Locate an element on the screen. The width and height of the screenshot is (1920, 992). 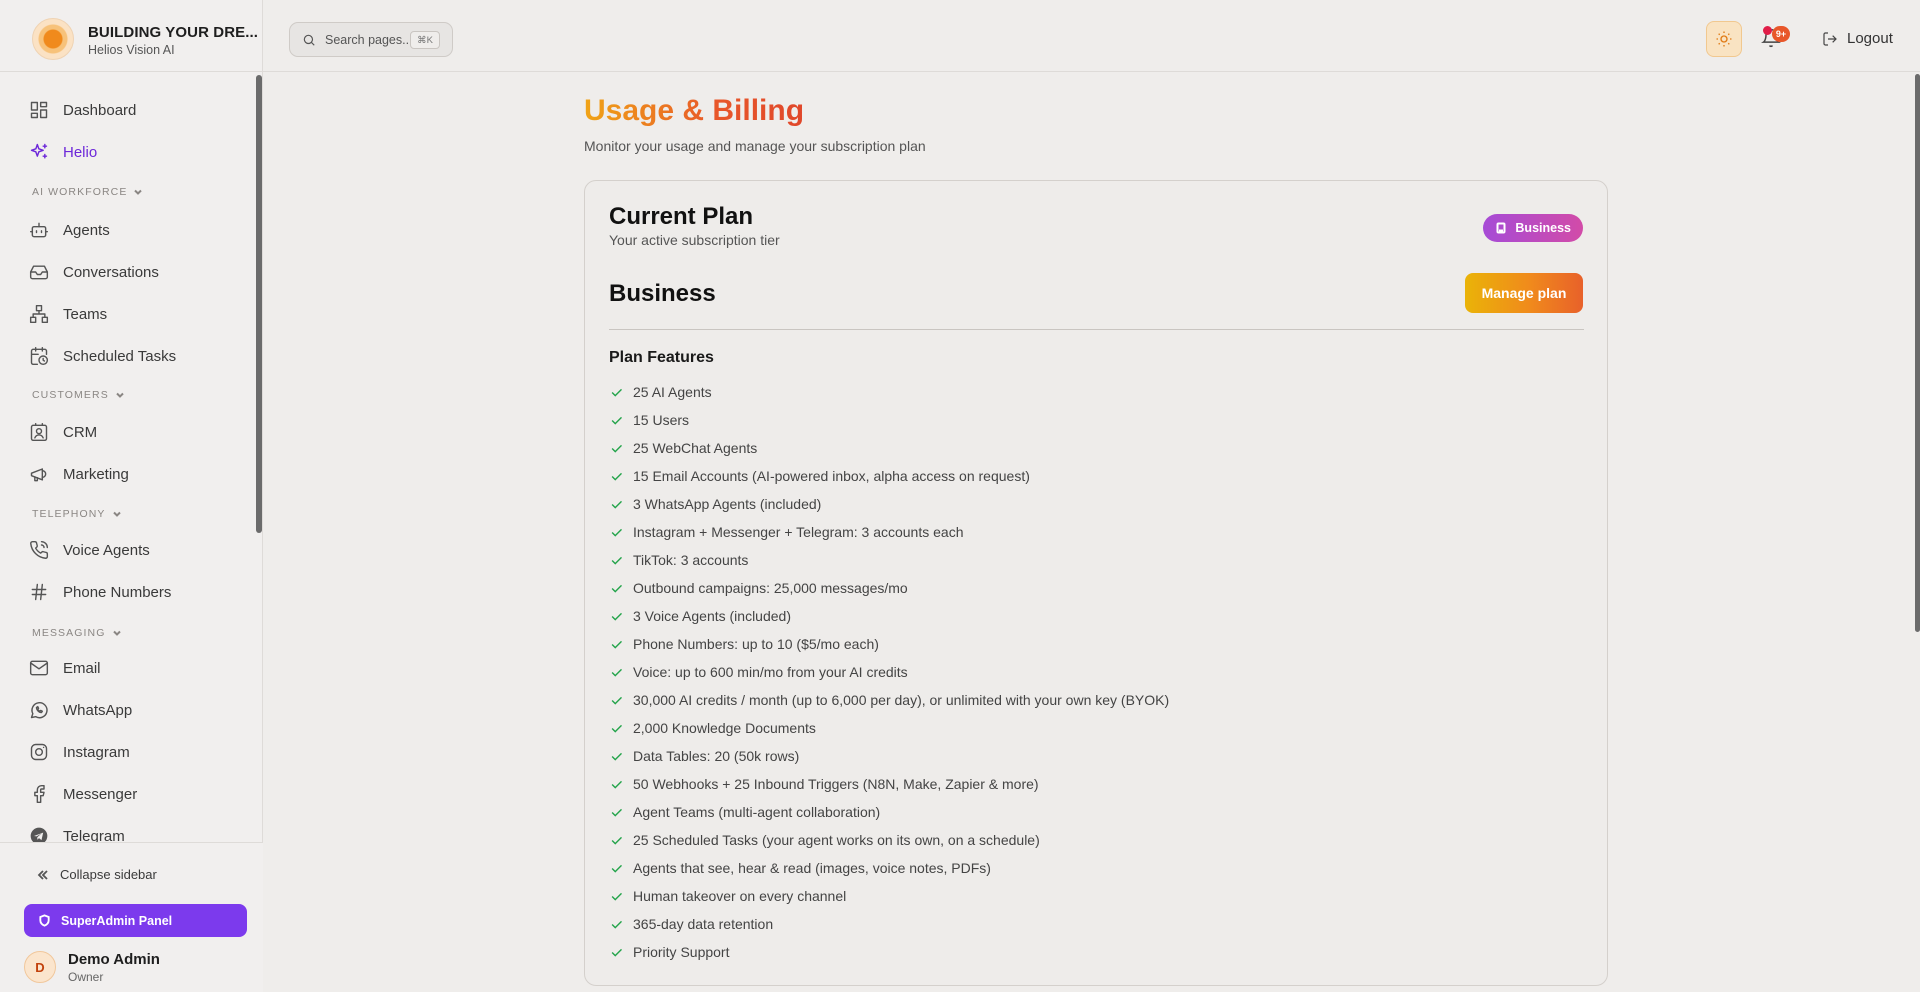
collapse-sidebar-button: Collapse sidebar is located at coordinates (96, 874).